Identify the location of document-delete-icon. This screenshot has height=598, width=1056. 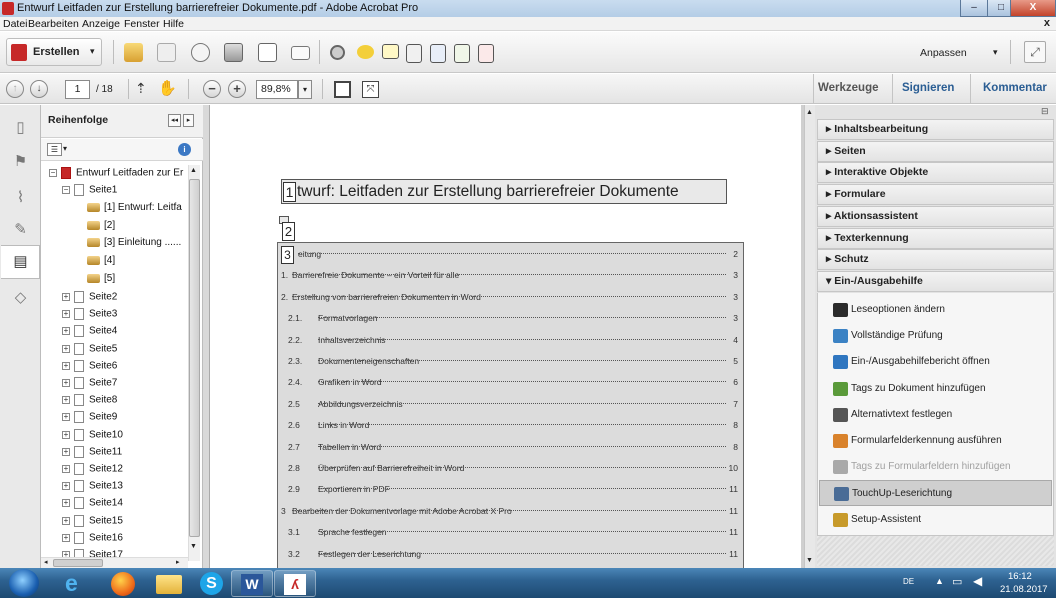
(414, 53).